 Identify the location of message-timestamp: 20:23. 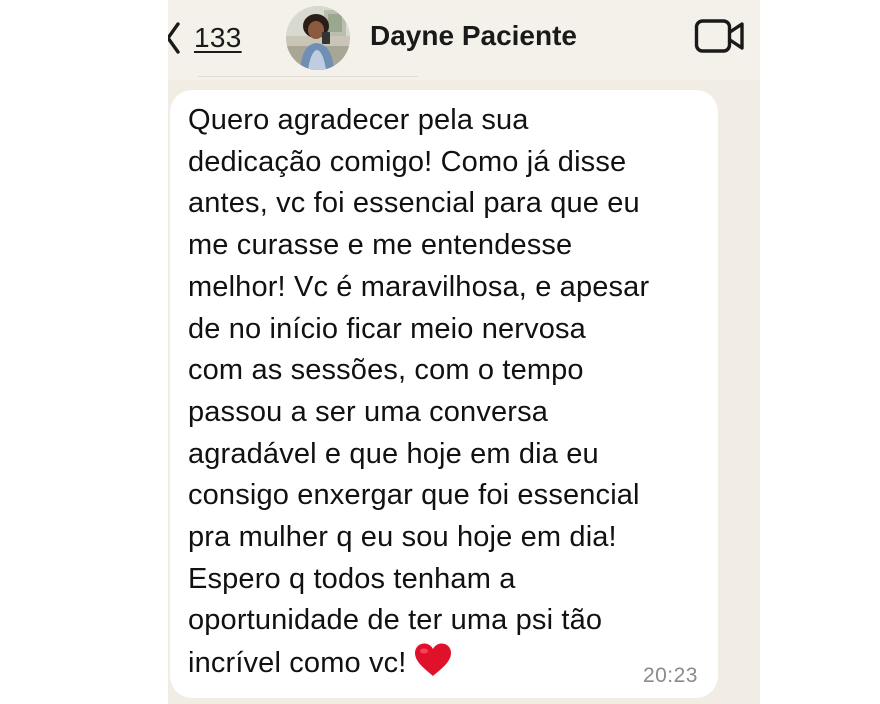
(670, 675).